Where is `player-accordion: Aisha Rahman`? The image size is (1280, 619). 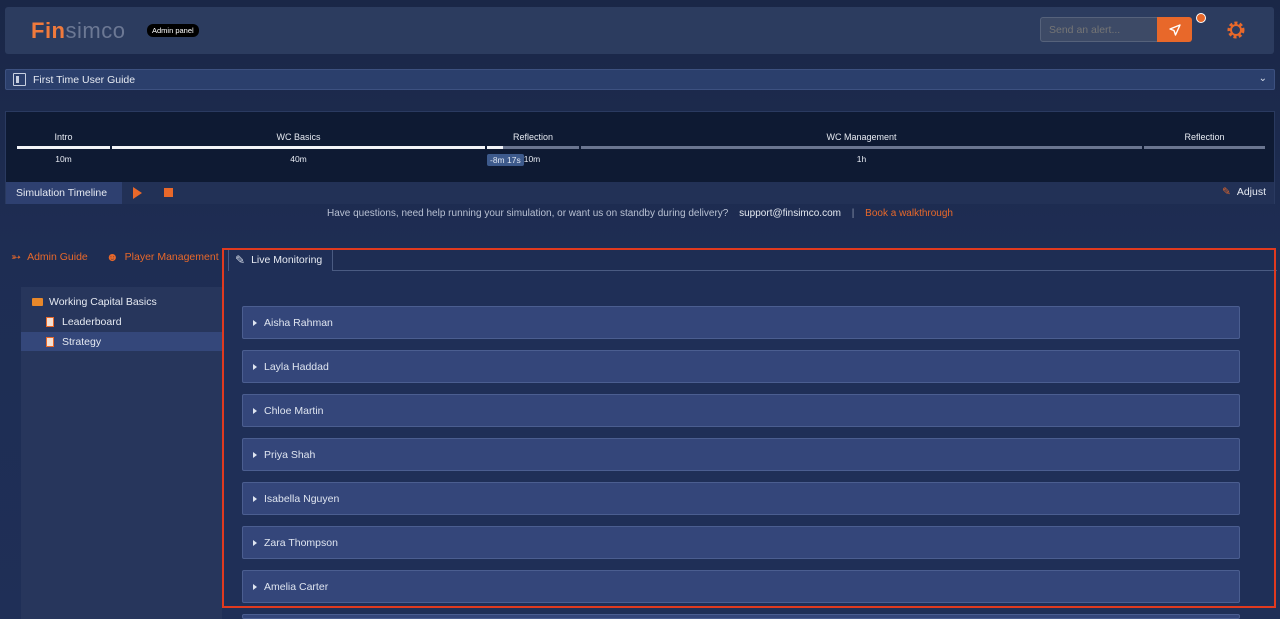
player-accordion: Aisha Rahman is located at coordinates (741, 322).